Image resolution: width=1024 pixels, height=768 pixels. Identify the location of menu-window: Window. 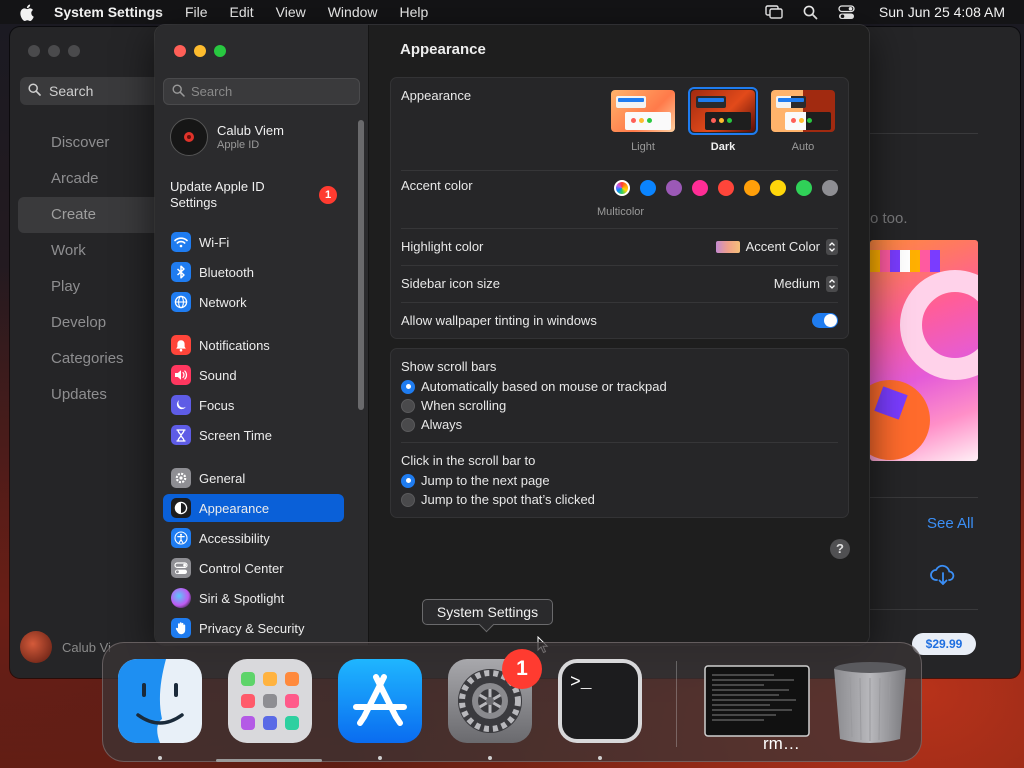
(353, 12).